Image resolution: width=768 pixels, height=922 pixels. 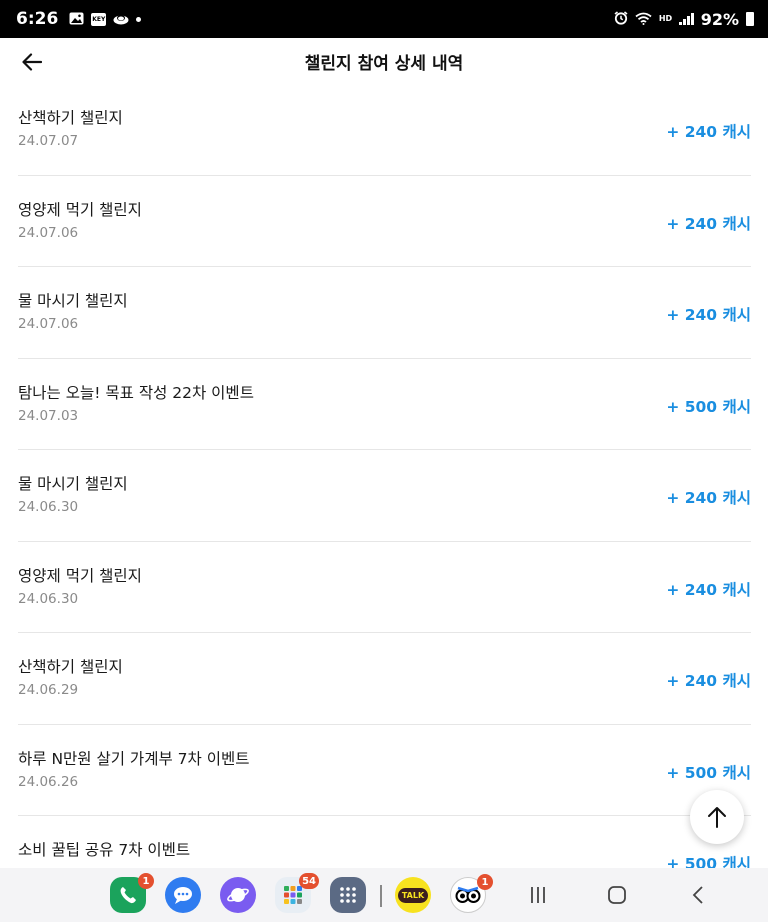 I want to click on key-icon: KEY, so click(x=99, y=19).